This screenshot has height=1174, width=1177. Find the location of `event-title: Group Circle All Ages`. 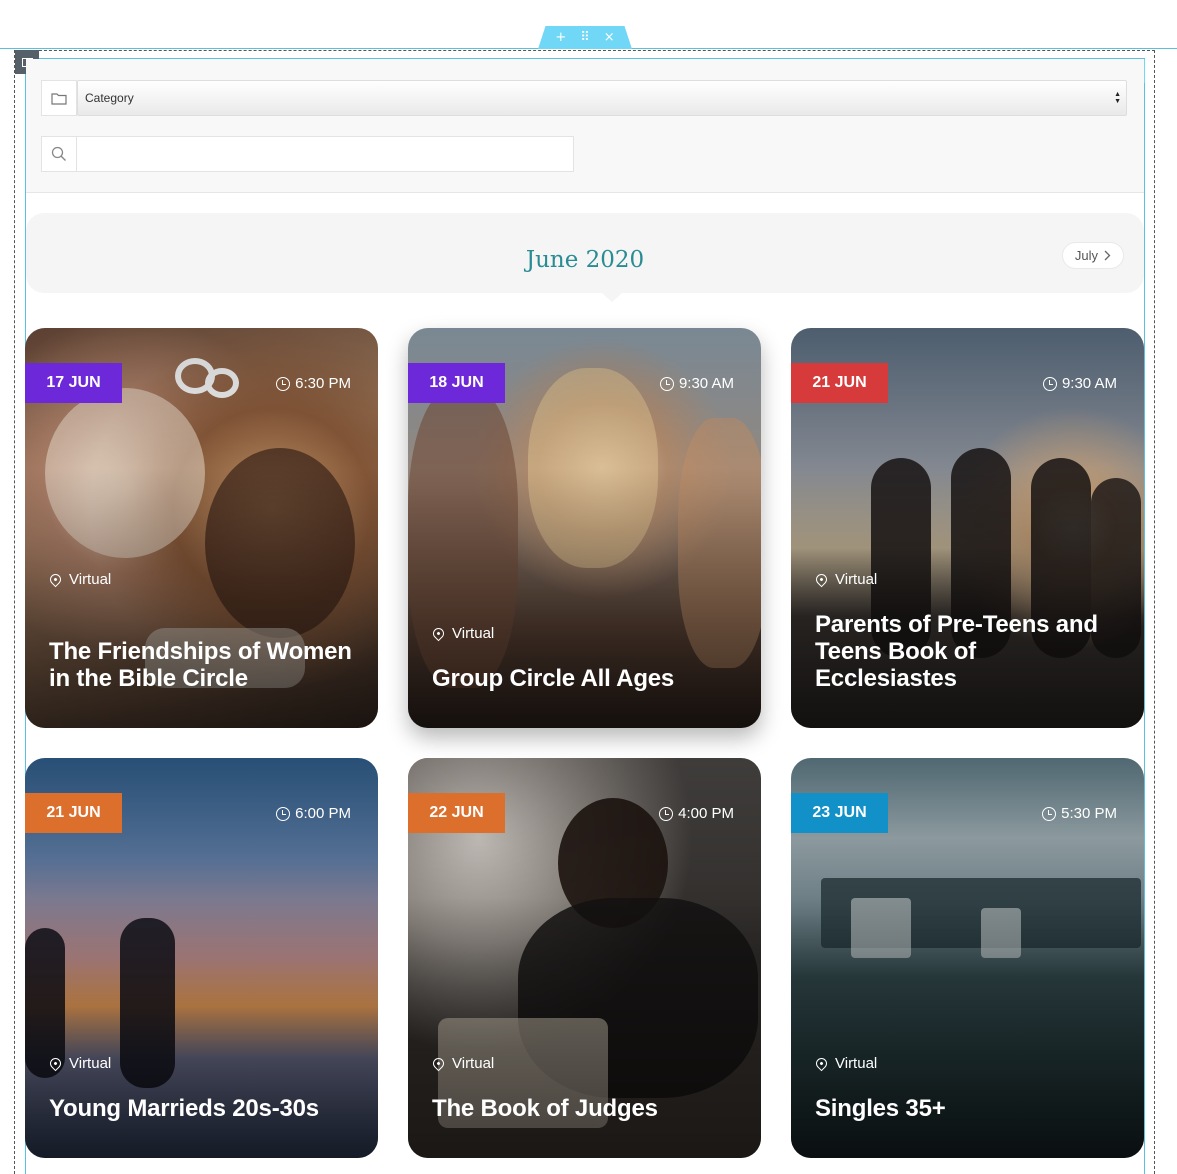

event-title: Group Circle All Ages is located at coordinates (586, 678).